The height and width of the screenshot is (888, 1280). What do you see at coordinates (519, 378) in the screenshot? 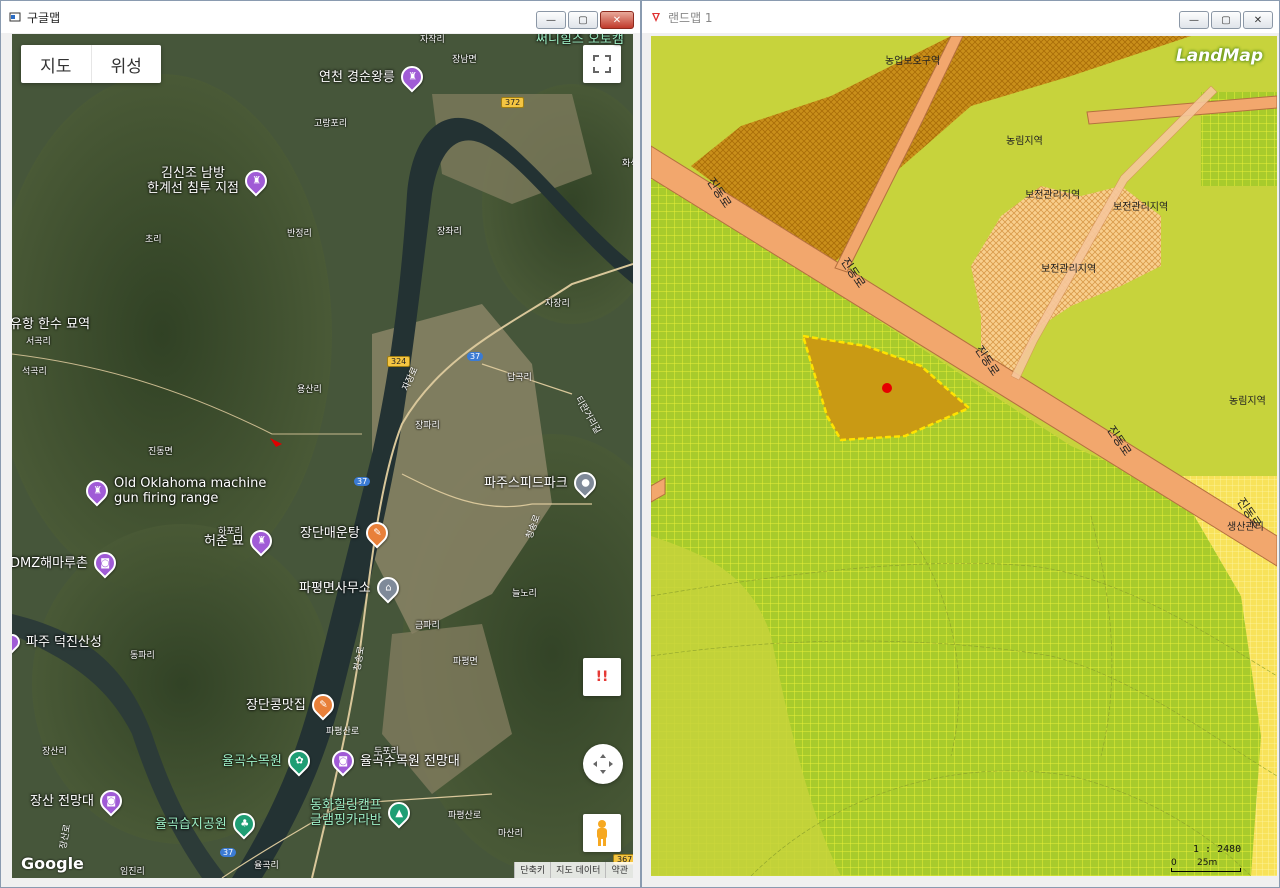
I see `place-label: 답곡리` at bounding box center [519, 378].